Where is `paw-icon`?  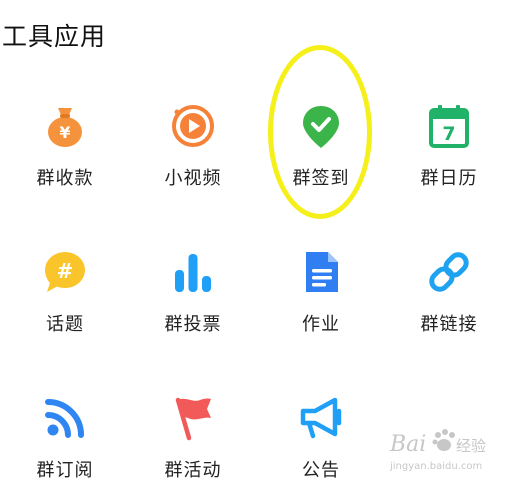 paw-icon is located at coordinates (443, 440).